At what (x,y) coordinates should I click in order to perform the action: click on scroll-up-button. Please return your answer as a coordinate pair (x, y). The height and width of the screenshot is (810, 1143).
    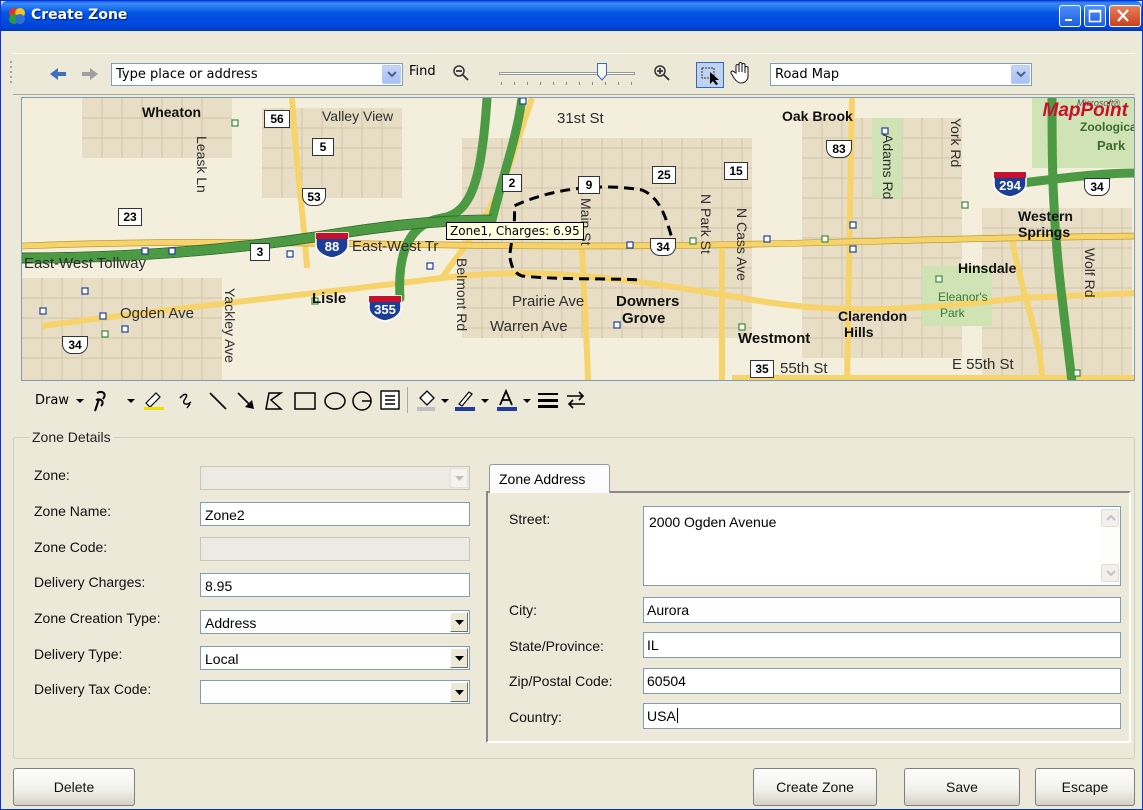
    Looking at the image, I should click on (1110, 518).